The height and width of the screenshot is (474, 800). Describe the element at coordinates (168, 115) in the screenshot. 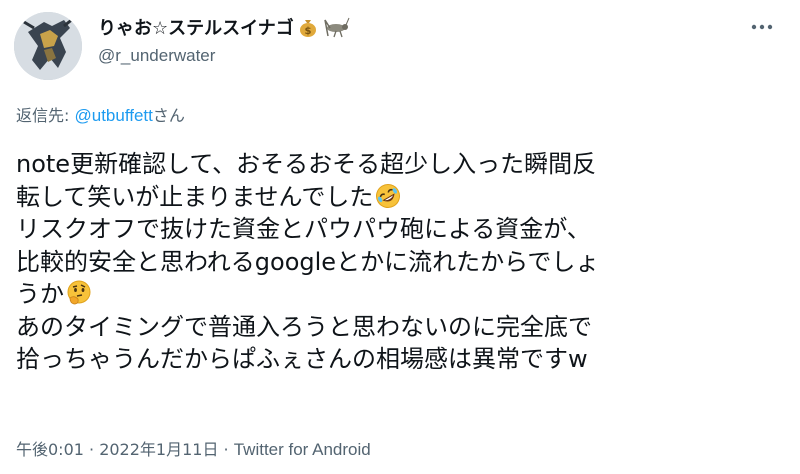

I see `reply-suffix: さん` at that location.